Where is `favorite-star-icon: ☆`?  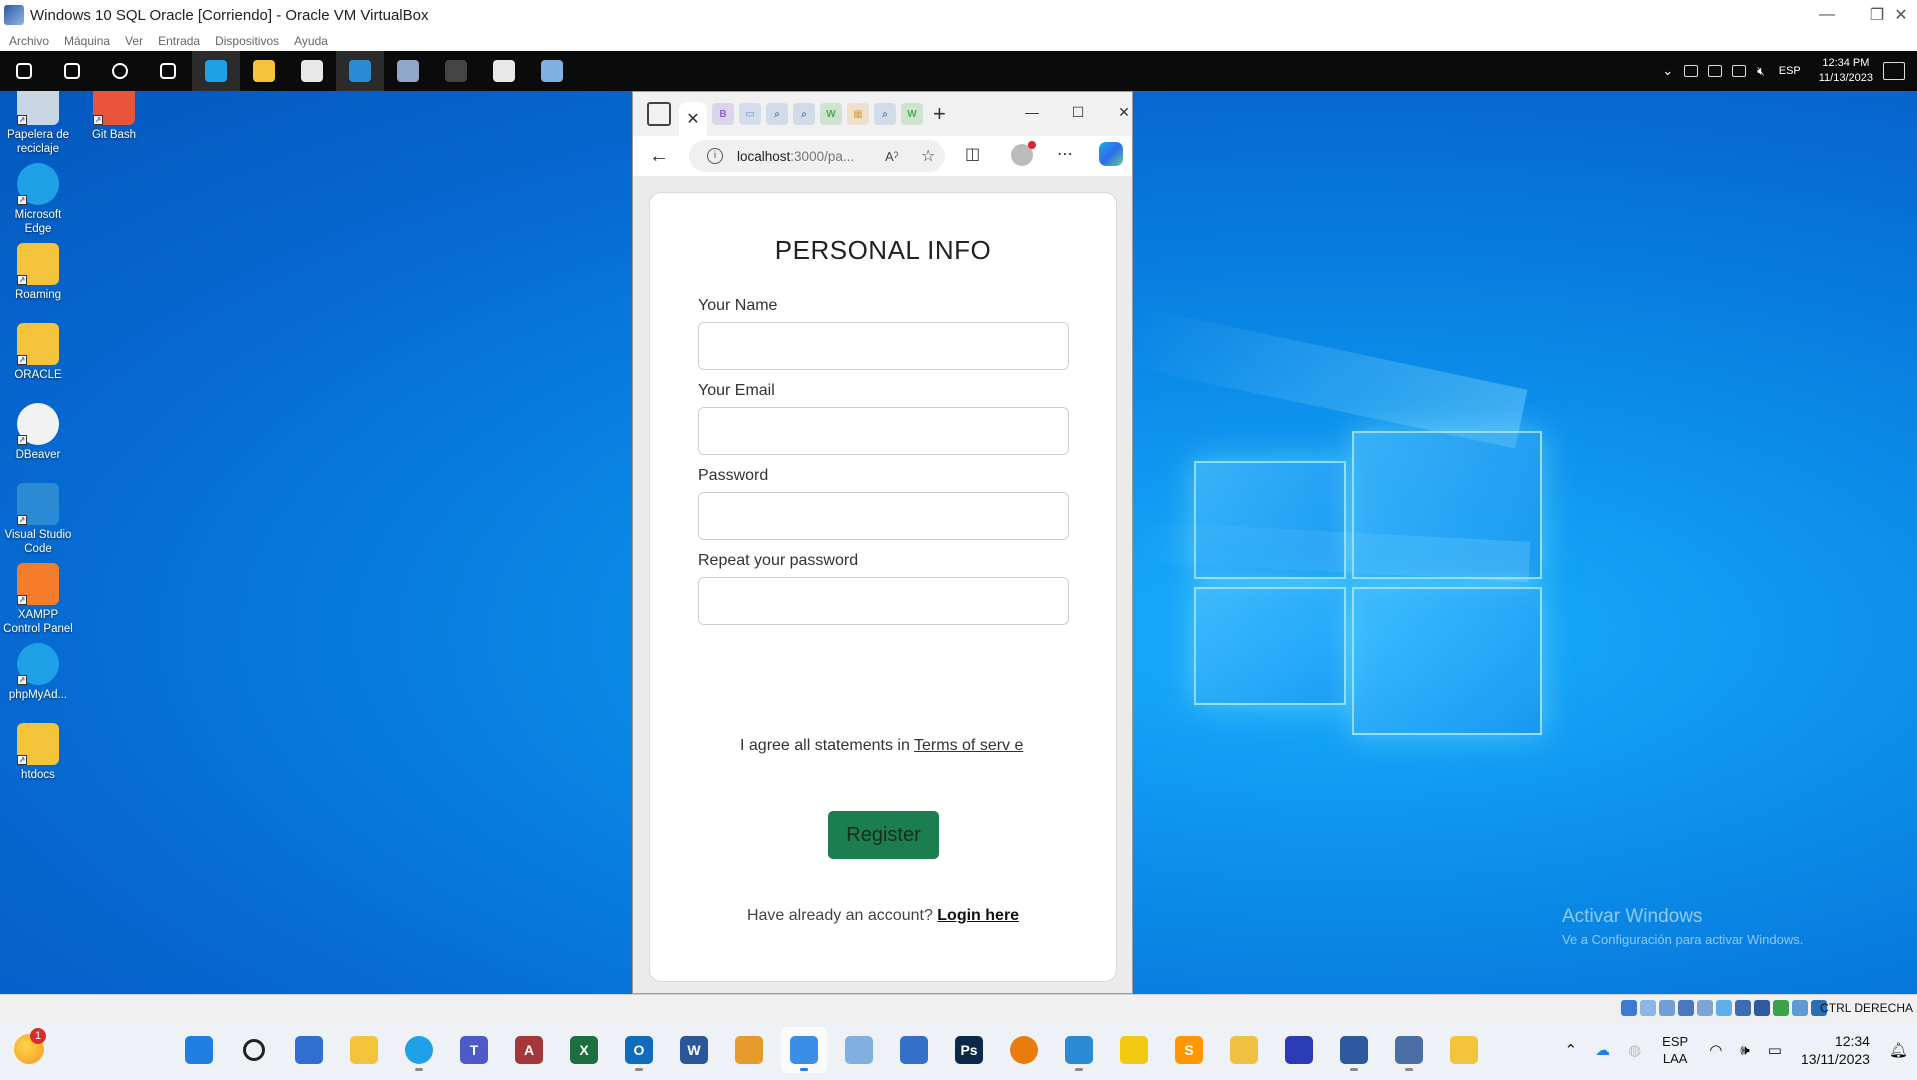
favorite-star-icon: ☆ is located at coordinates (928, 156).